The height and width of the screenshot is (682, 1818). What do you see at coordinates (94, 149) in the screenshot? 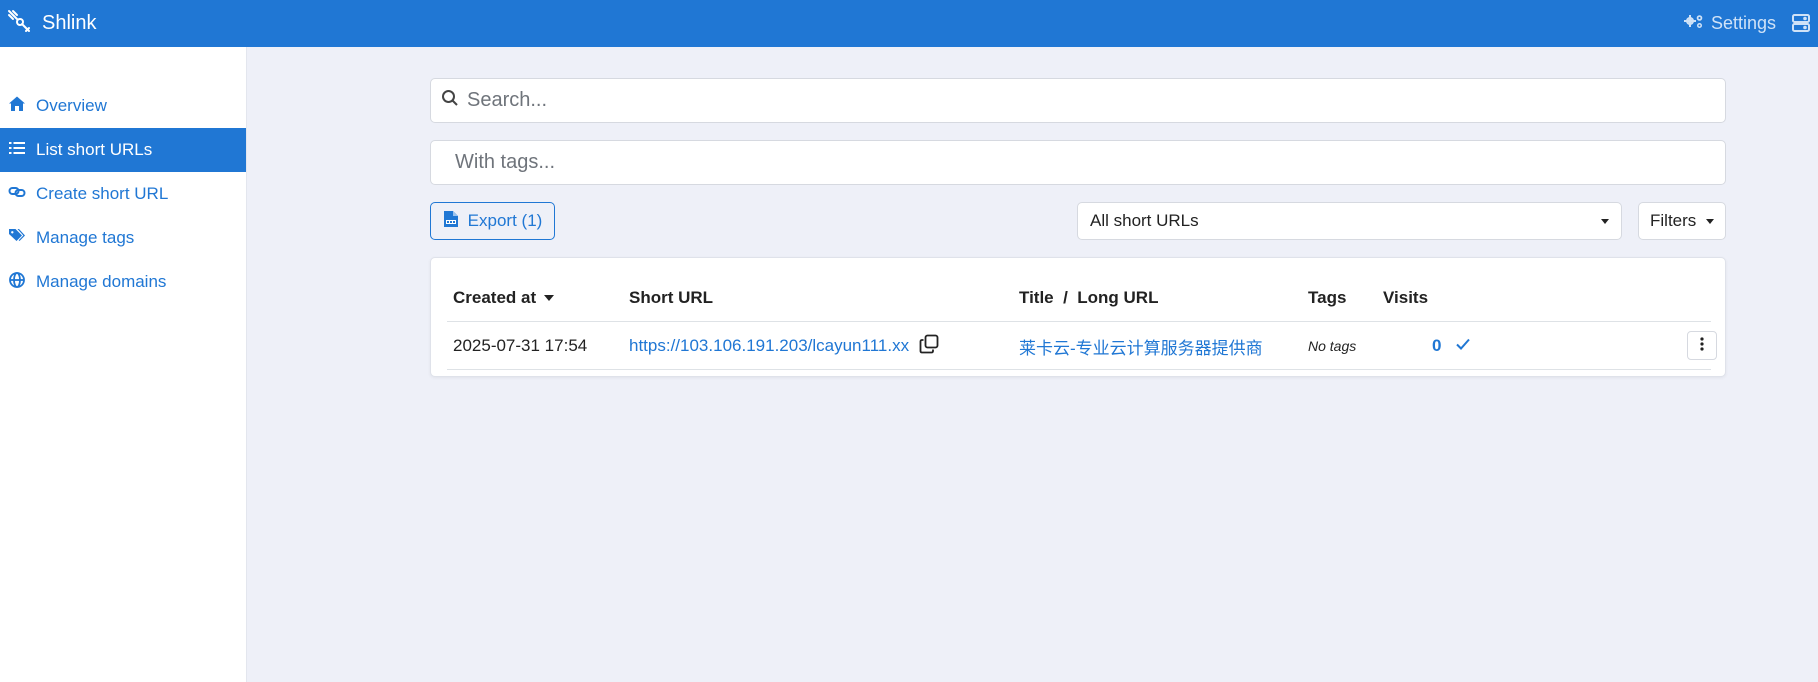
I see `sidebar-item-label: List short URLs` at bounding box center [94, 149].